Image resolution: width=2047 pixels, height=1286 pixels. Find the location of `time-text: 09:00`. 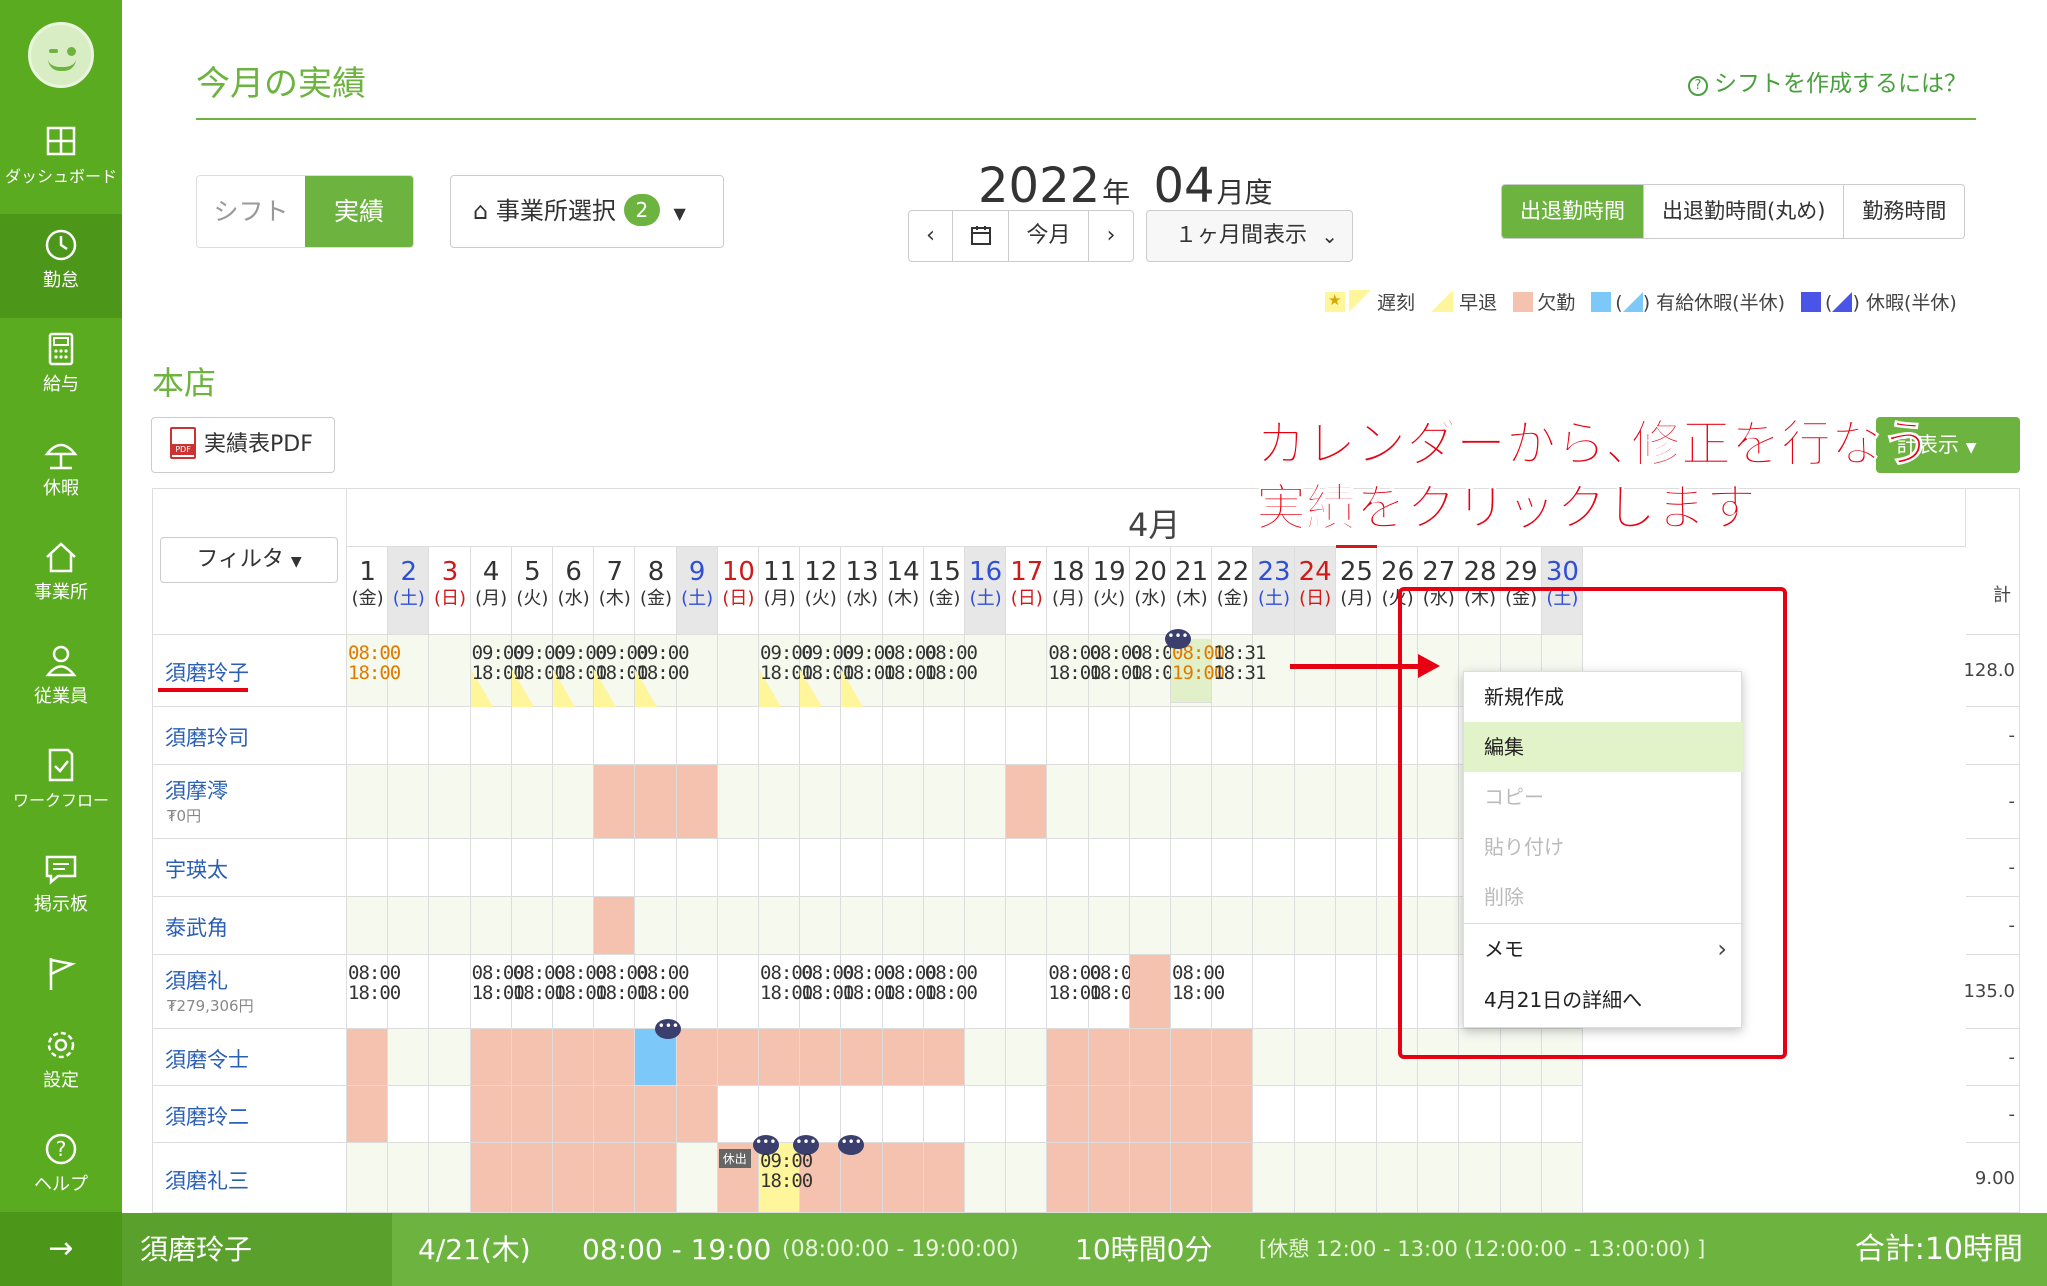

time-text: 09:00 is located at coordinates (662, 653).